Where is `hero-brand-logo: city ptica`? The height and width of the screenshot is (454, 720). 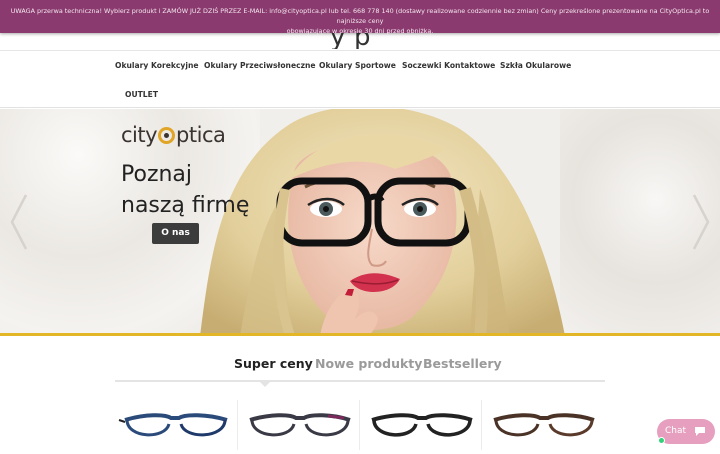
hero-brand-logo: city ptica is located at coordinates (173, 135).